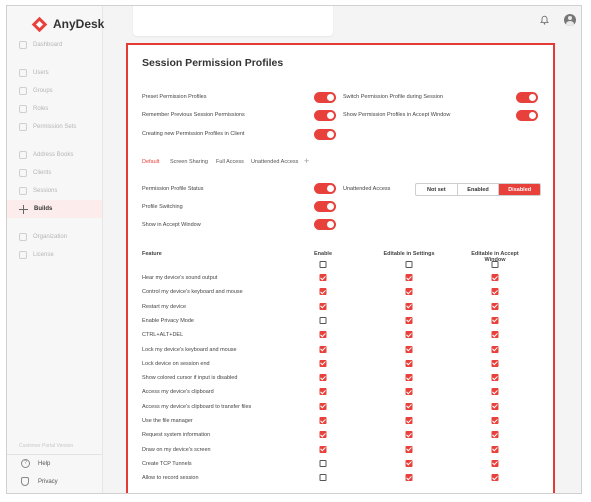 This screenshot has height=502, width=591. Describe the element at coordinates (35, 463) in the screenshot. I see `help-link: ? Help` at that location.